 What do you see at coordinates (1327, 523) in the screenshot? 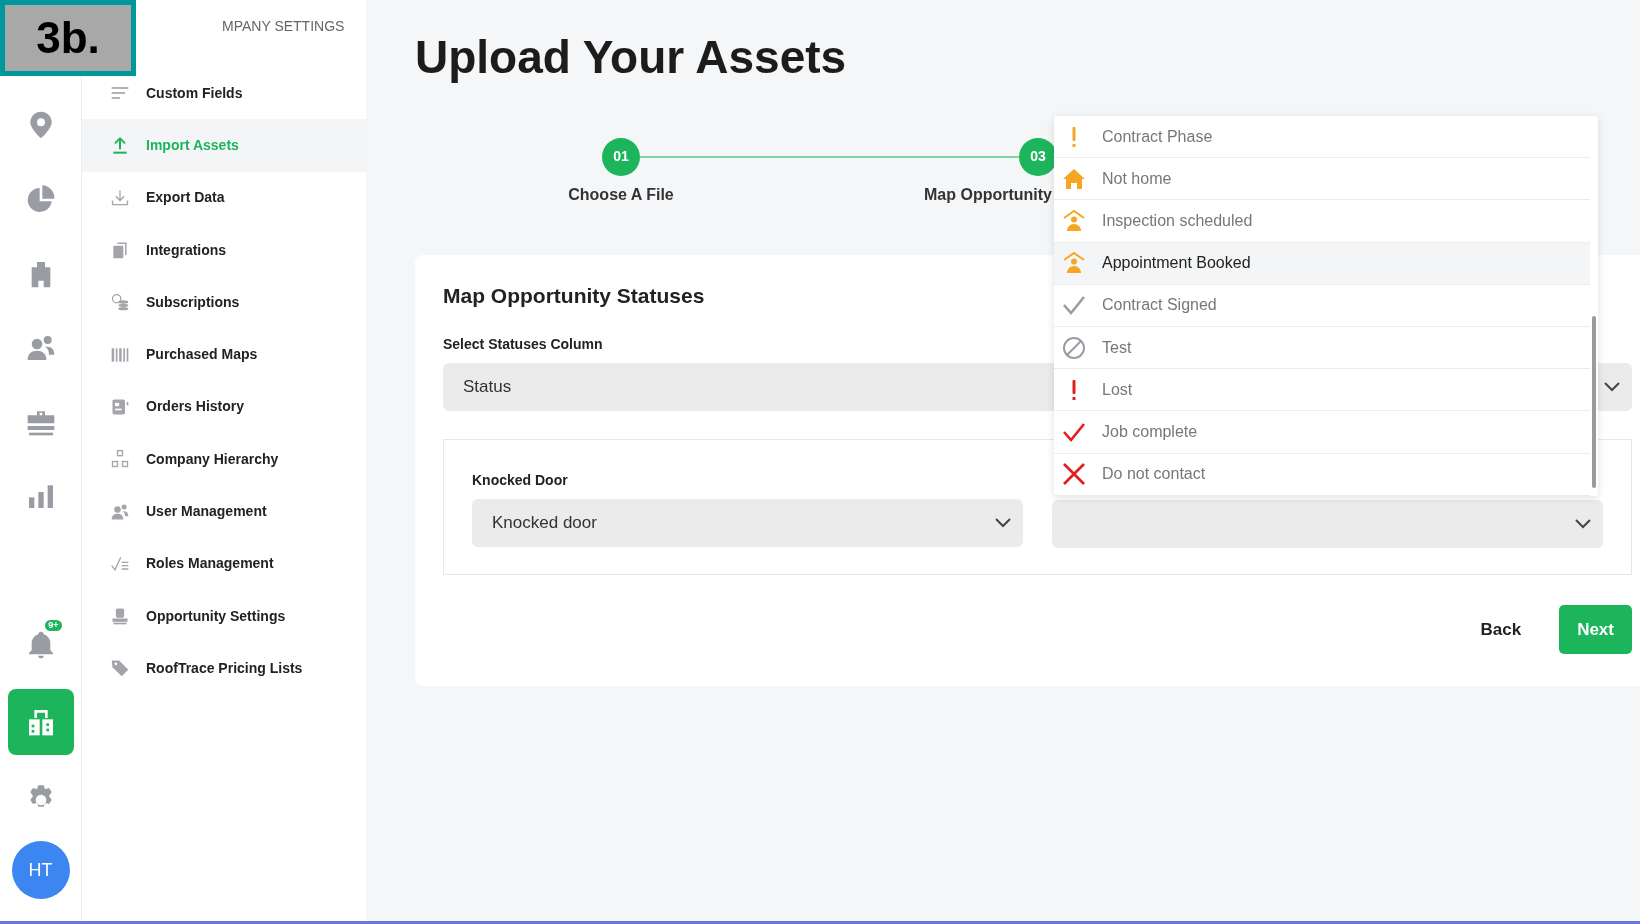
I see `select-field` at bounding box center [1327, 523].